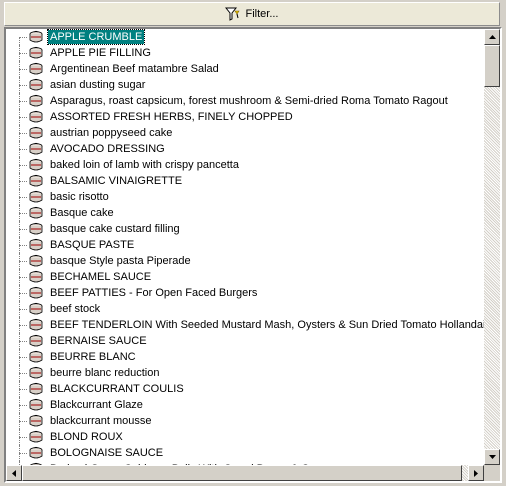  I want to click on horizontal-scrollbar, so click(245, 473).